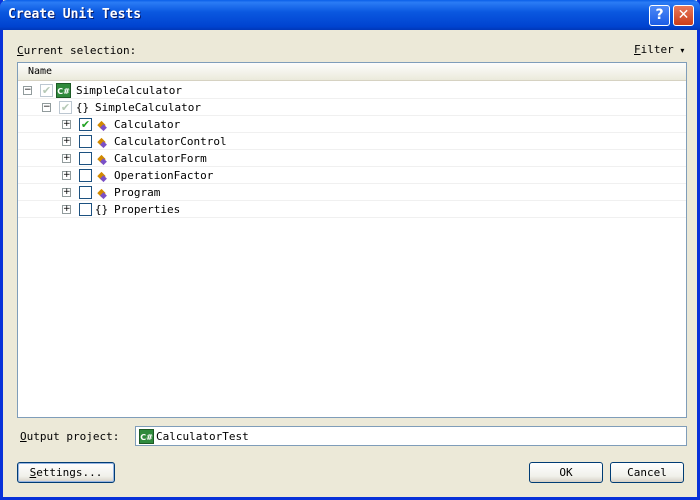  Describe the element at coordinates (65, 107) in the screenshot. I see `checkbox-namespace: ✔` at that location.